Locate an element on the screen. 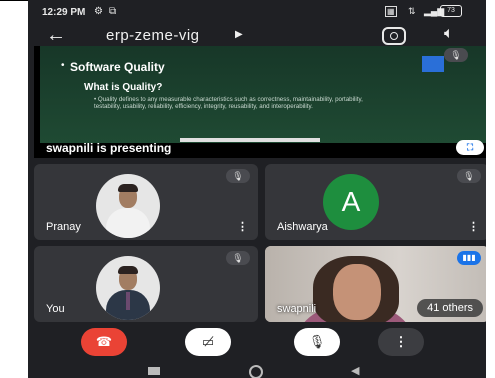 Image resolution: width=495 pixels, height=378 pixels. gear-icon: ⚙ is located at coordinates (98, 11).